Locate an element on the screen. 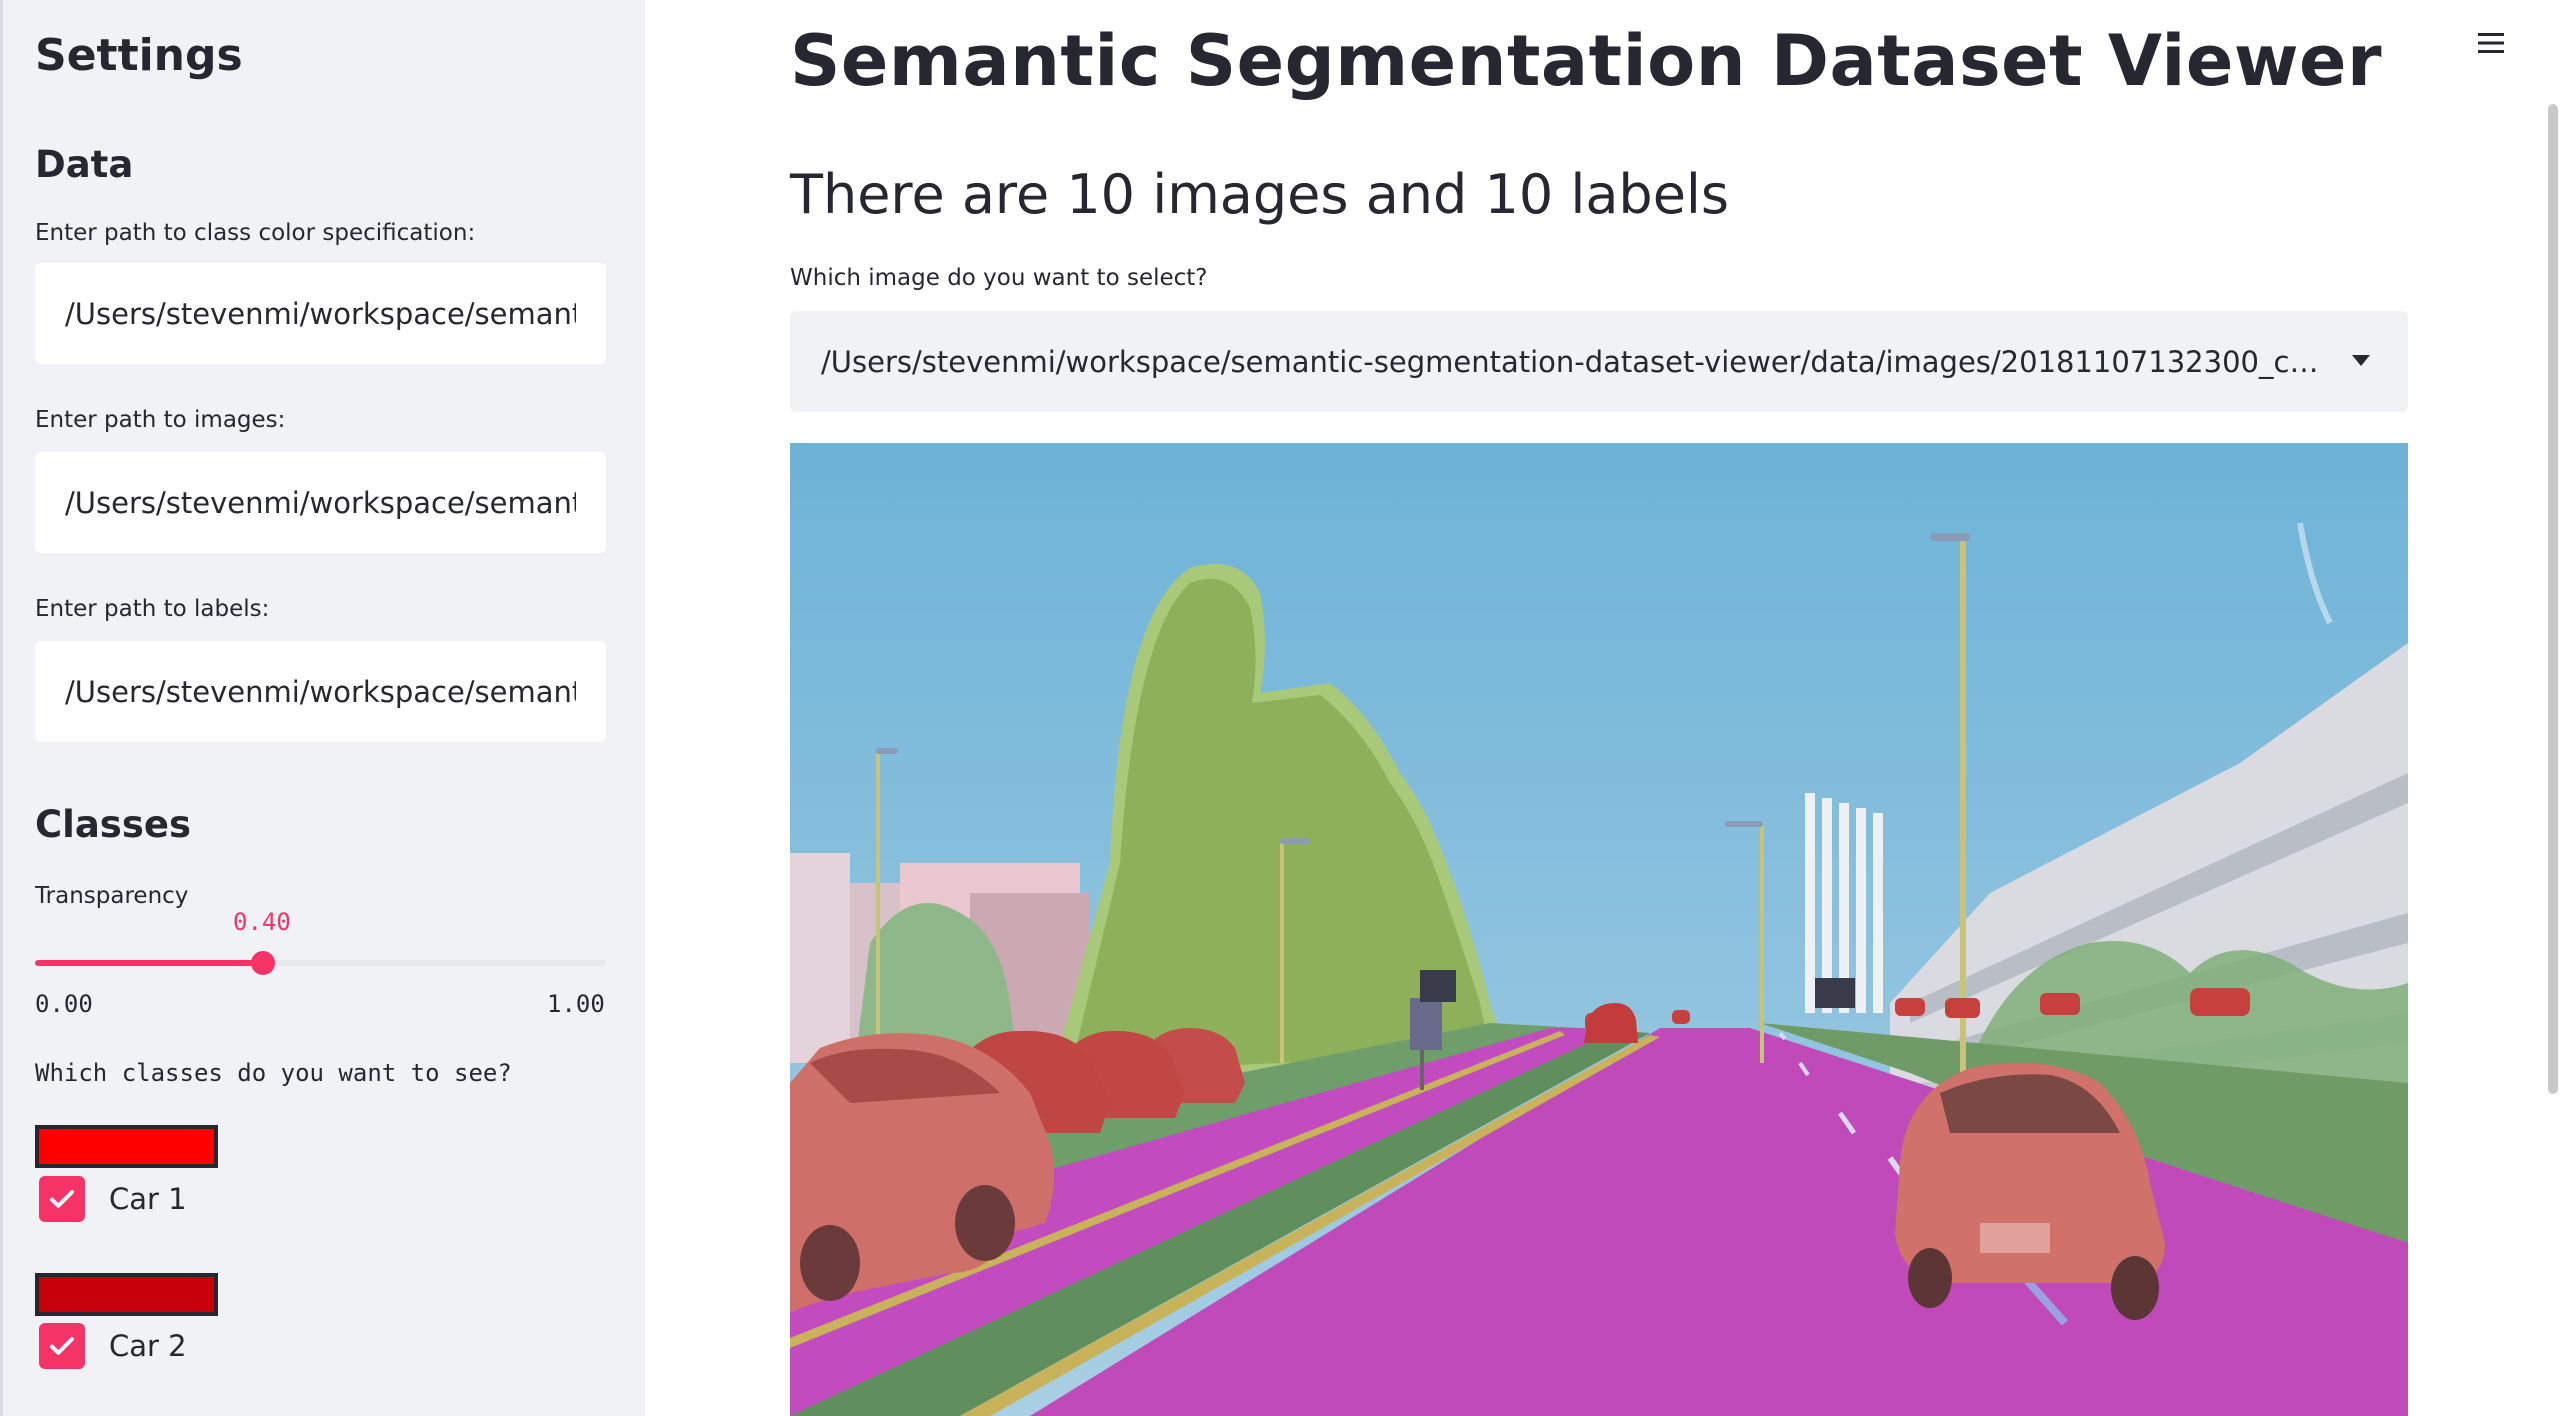 The width and height of the screenshot is (2560, 1416). data-section-header: Data is located at coordinates (84, 164).